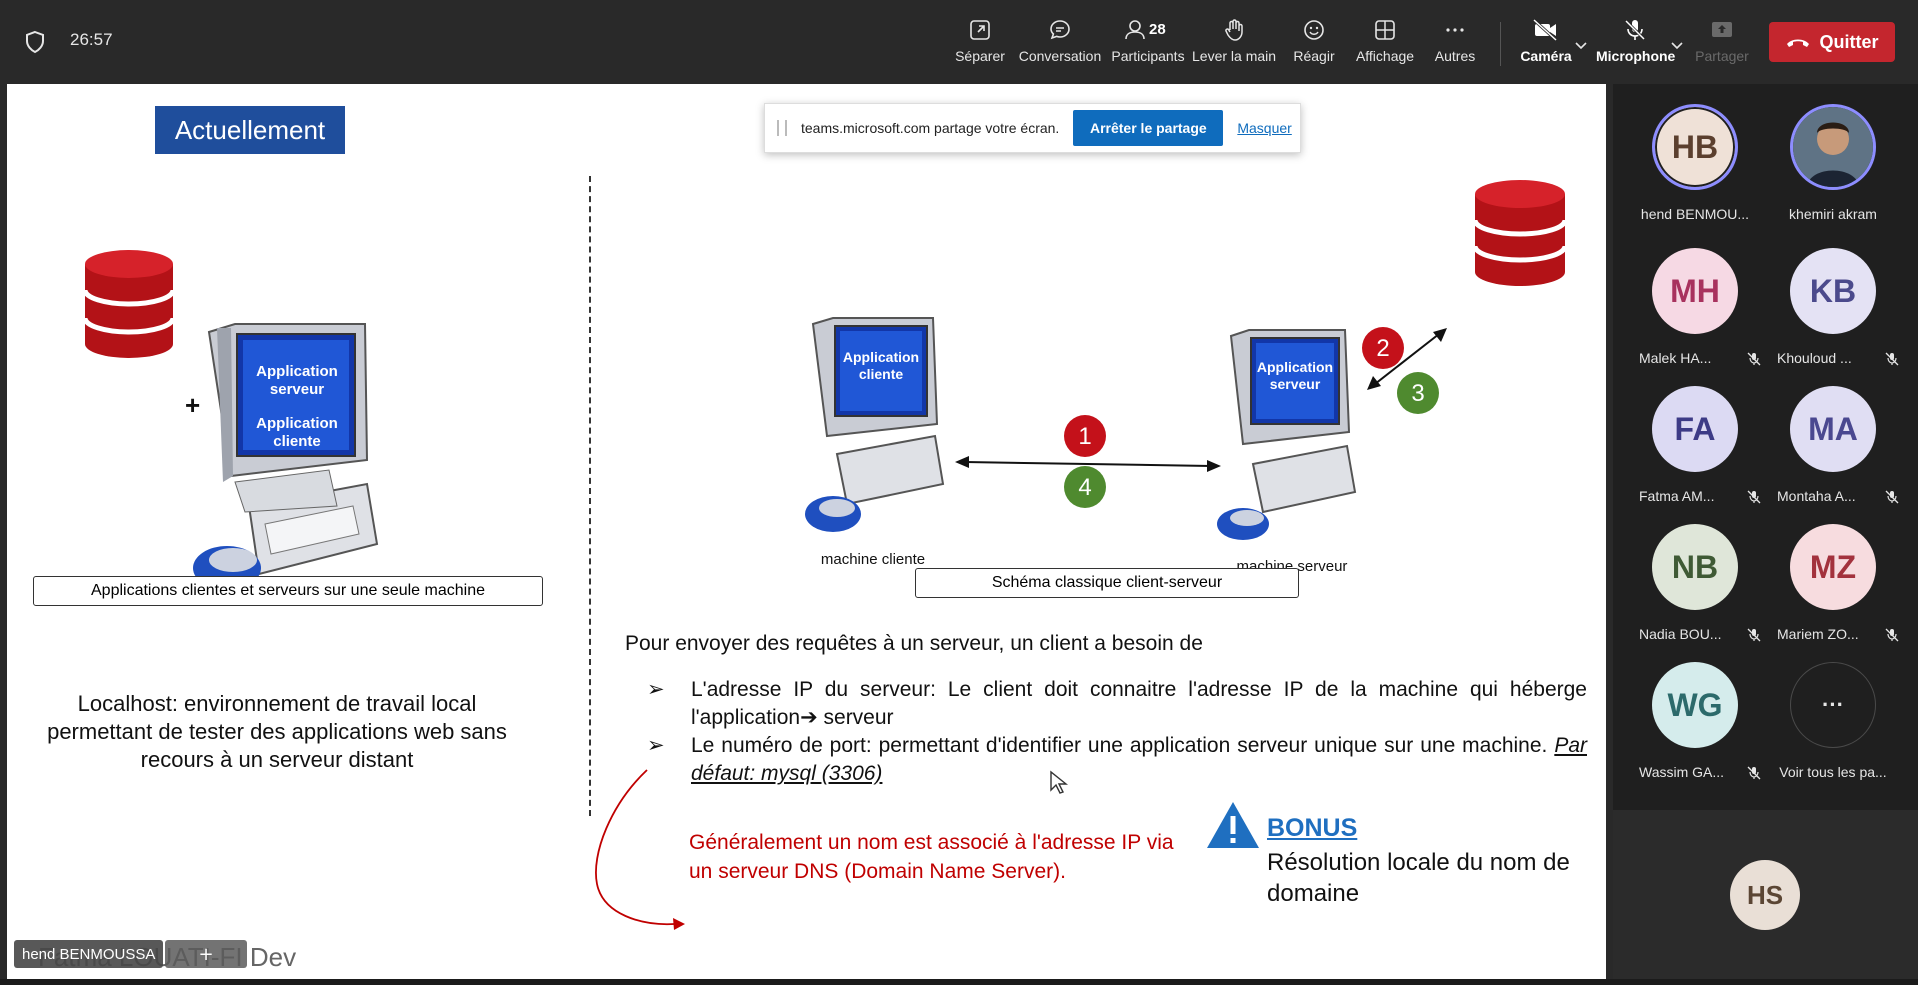  What do you see at coordinates (1312, 828) in the screenshot?
I see `bonus-title: BONUS` at bounding box center [1312, 828].